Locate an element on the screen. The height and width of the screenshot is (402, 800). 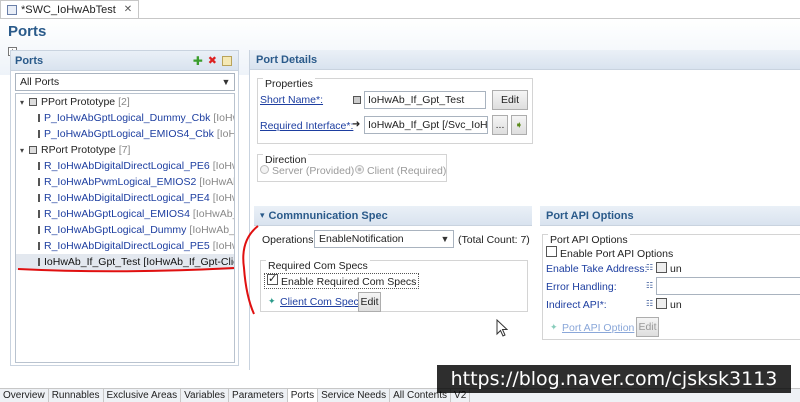
bracket-annotation is located at coordinates (250, 270).